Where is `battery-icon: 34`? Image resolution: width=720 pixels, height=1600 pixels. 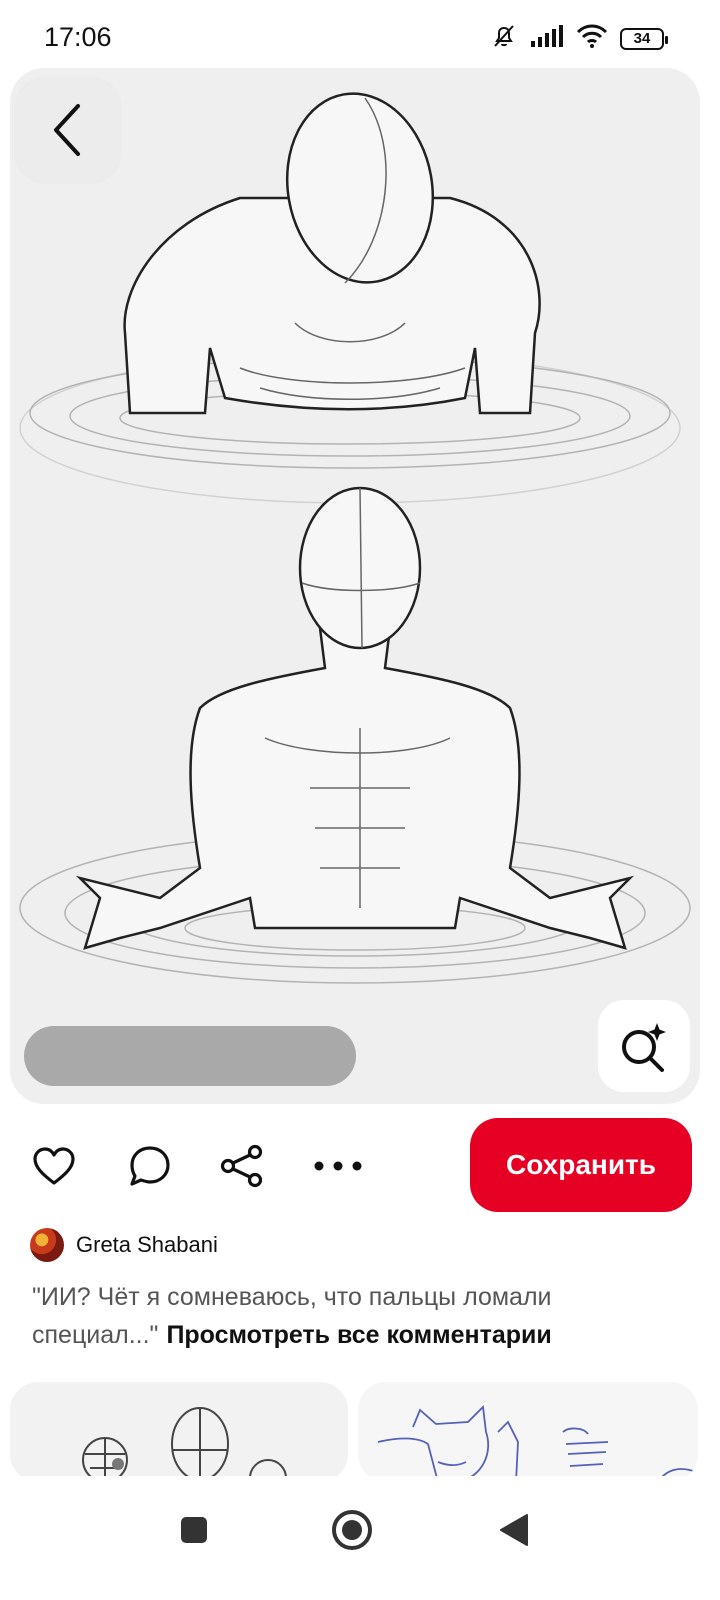
battery-icon: 34 is located at coordinates (644, 38).